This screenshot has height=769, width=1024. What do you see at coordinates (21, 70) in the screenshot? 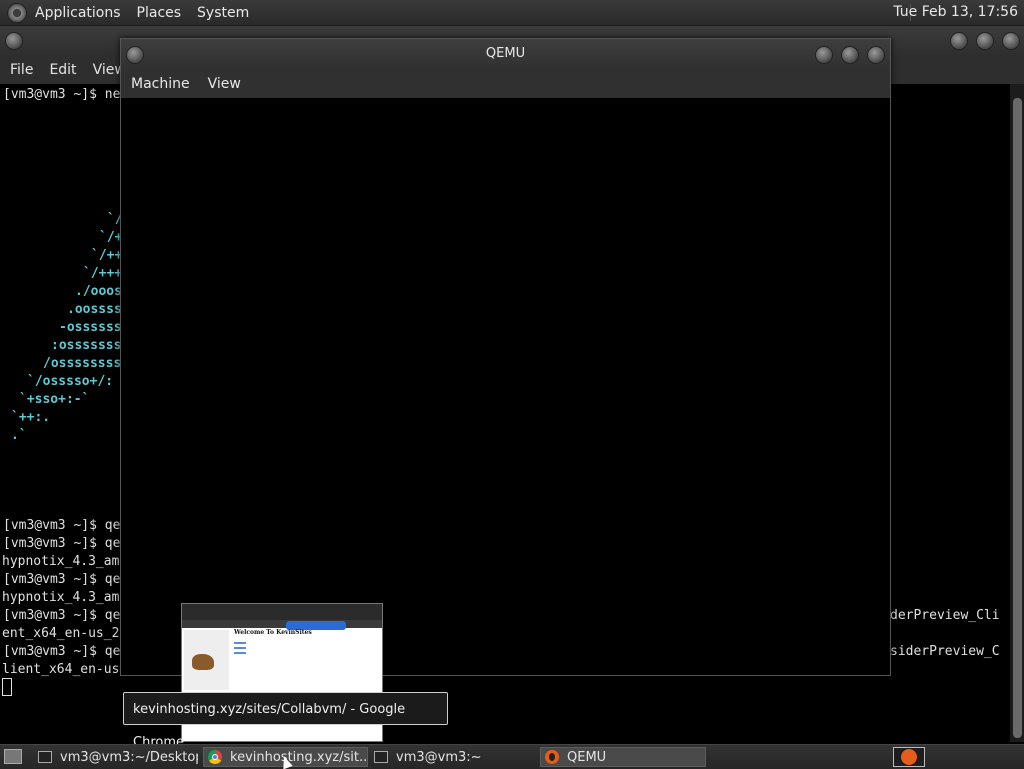
I see `file-menu: File` at bounding box center [21, 70].